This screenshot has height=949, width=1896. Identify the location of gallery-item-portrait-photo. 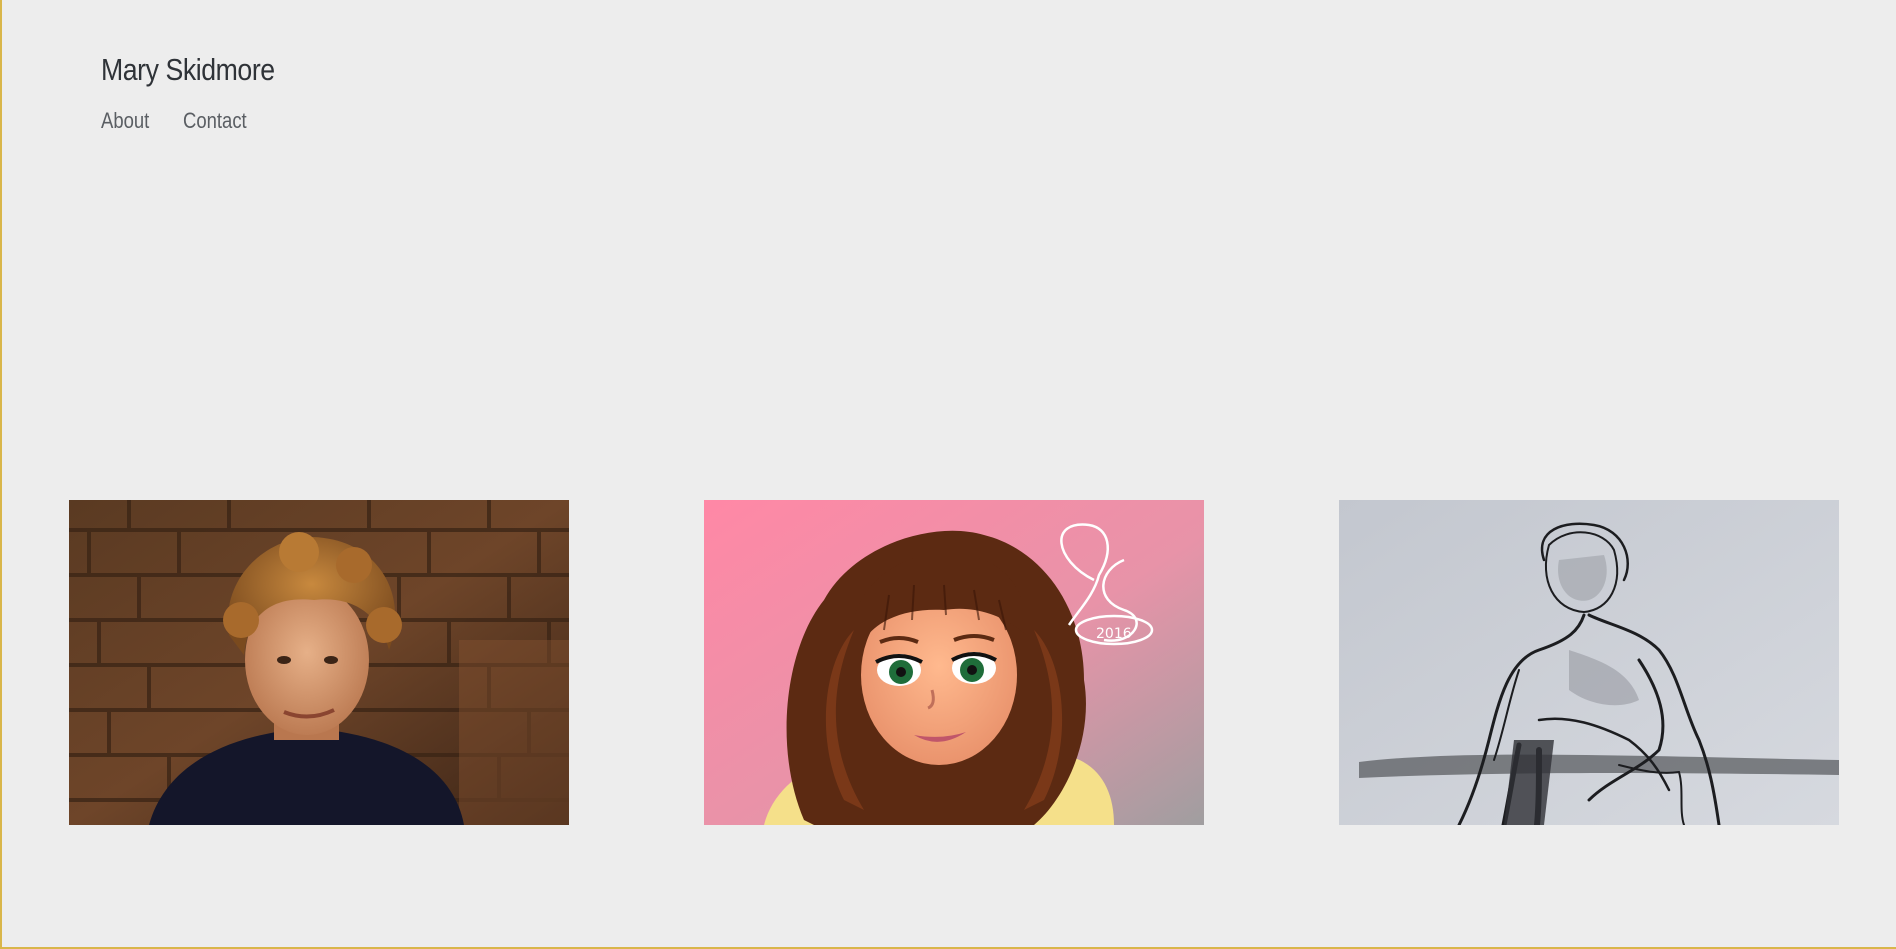
(319, 662).